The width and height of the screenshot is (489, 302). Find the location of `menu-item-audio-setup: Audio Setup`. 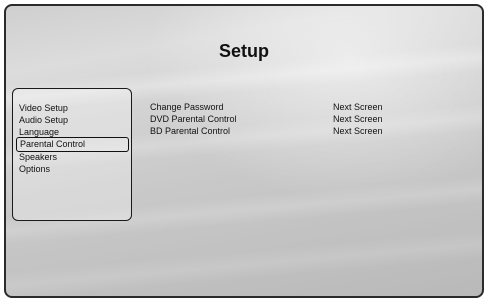

menu-item-audio-setup: Audio Setup is located at coordinates (42, 120).